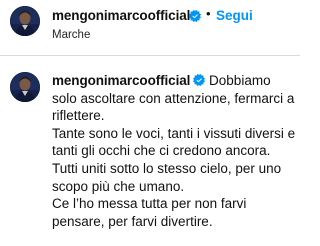 This screenshot has height=246, width=320. Describe the element at coordinates (25, 21) in the screenshot. I see `profile-avatar` at that location.